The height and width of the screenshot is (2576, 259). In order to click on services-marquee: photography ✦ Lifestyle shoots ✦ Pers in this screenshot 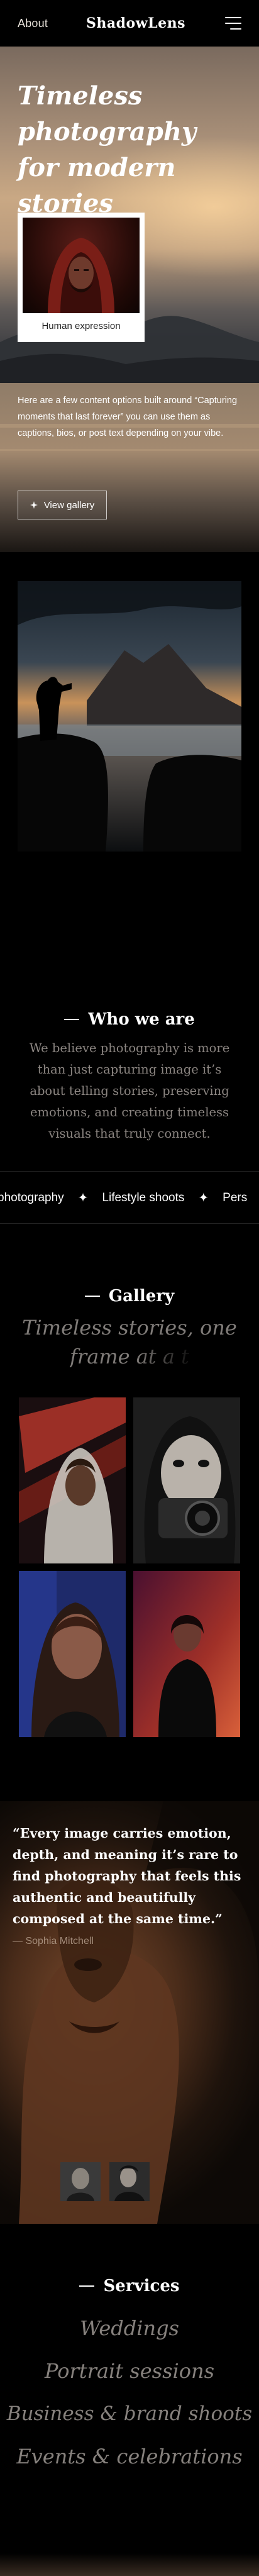, I will do `click(129, 1197)`.